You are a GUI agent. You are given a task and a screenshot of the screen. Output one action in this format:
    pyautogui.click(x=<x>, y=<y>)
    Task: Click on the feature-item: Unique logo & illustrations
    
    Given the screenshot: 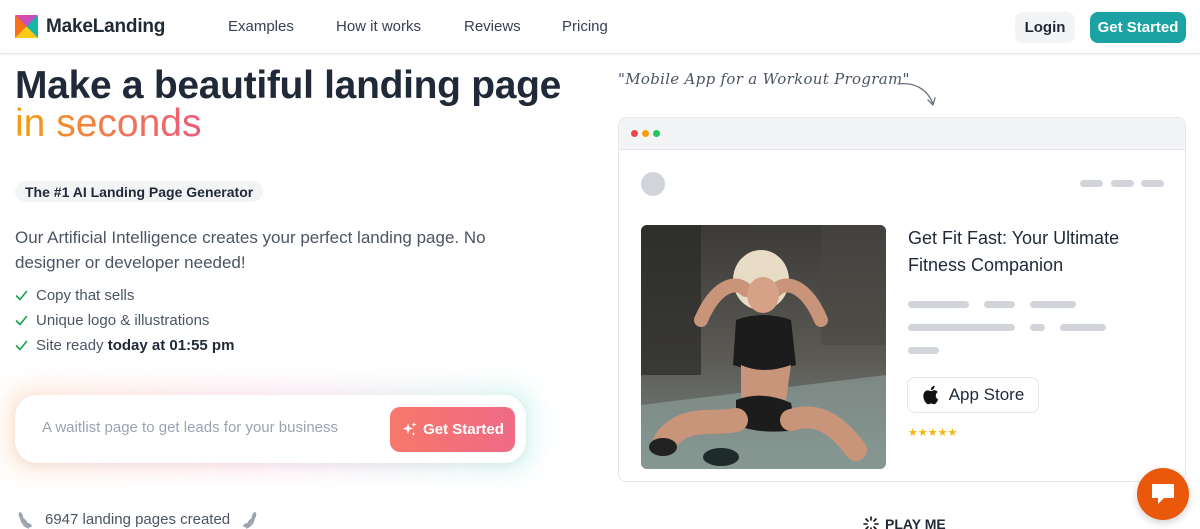 What is the action you would take?
    pyautogui.click(x=112, y=320)
    